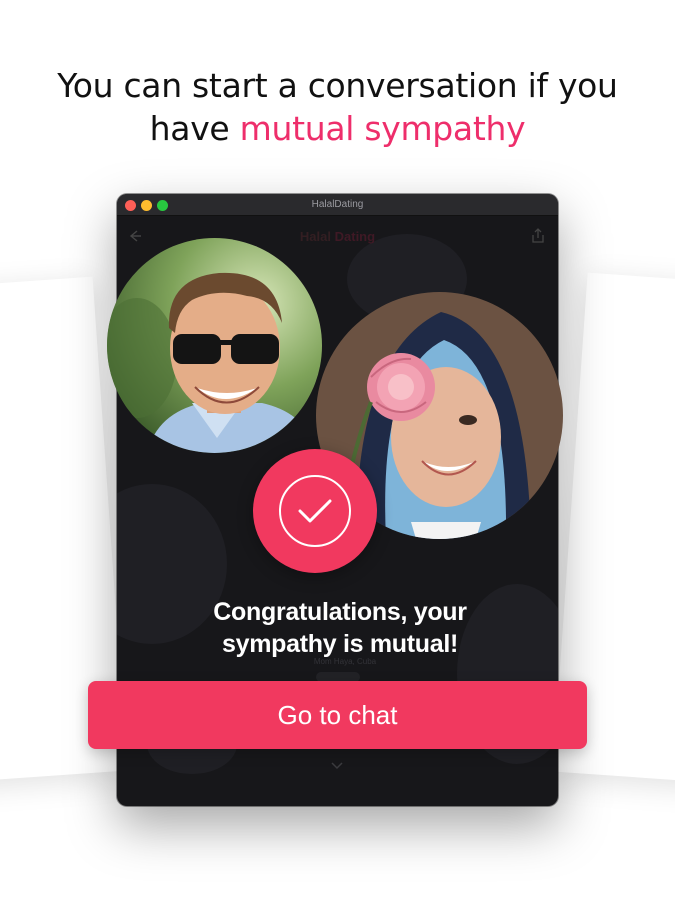 The height and width of the screenshot is (900, 675). I want to click on logo-halal: Halal, so click(315, 236).